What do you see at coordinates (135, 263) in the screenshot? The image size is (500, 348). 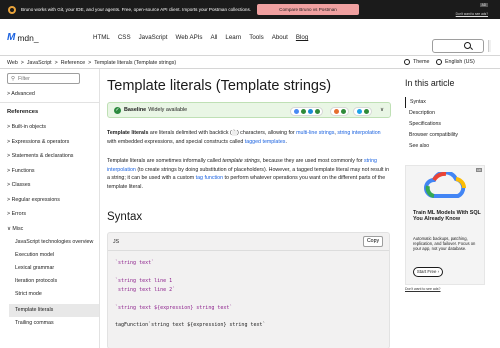 I see `code-line: `string text`` at bounding box center [135, 263].